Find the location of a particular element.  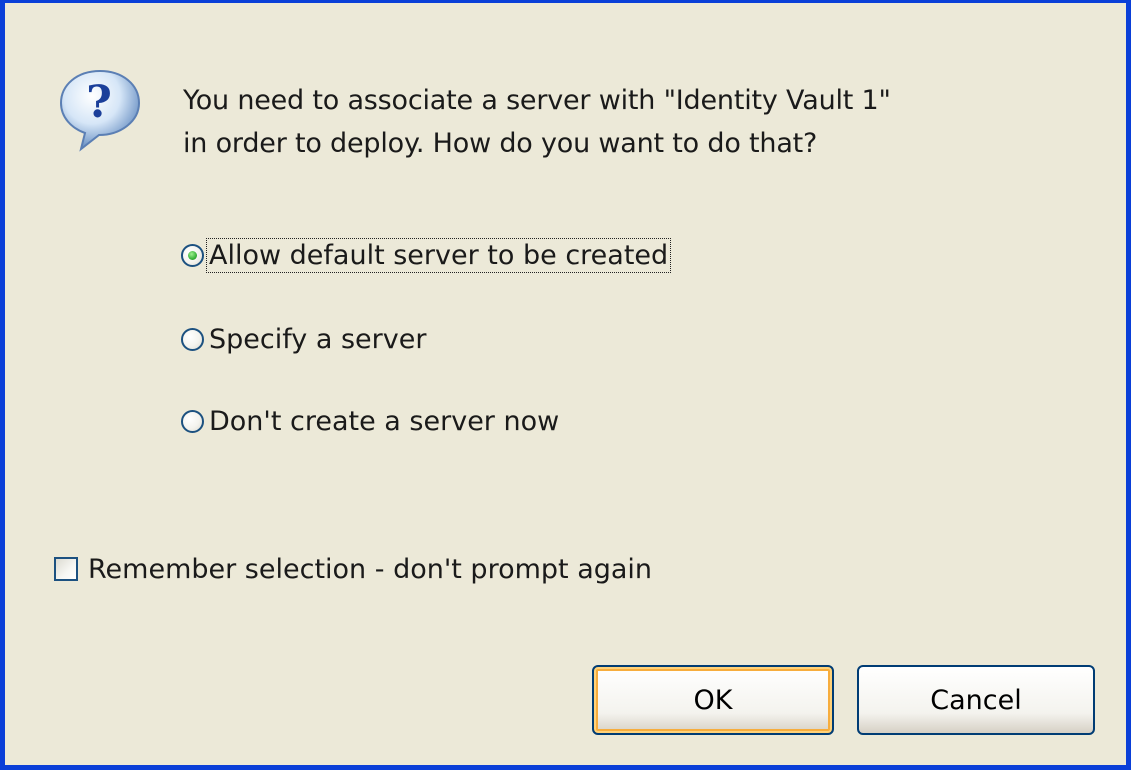

radio-label: Don't create a server now is located at coordinates (384, 421).